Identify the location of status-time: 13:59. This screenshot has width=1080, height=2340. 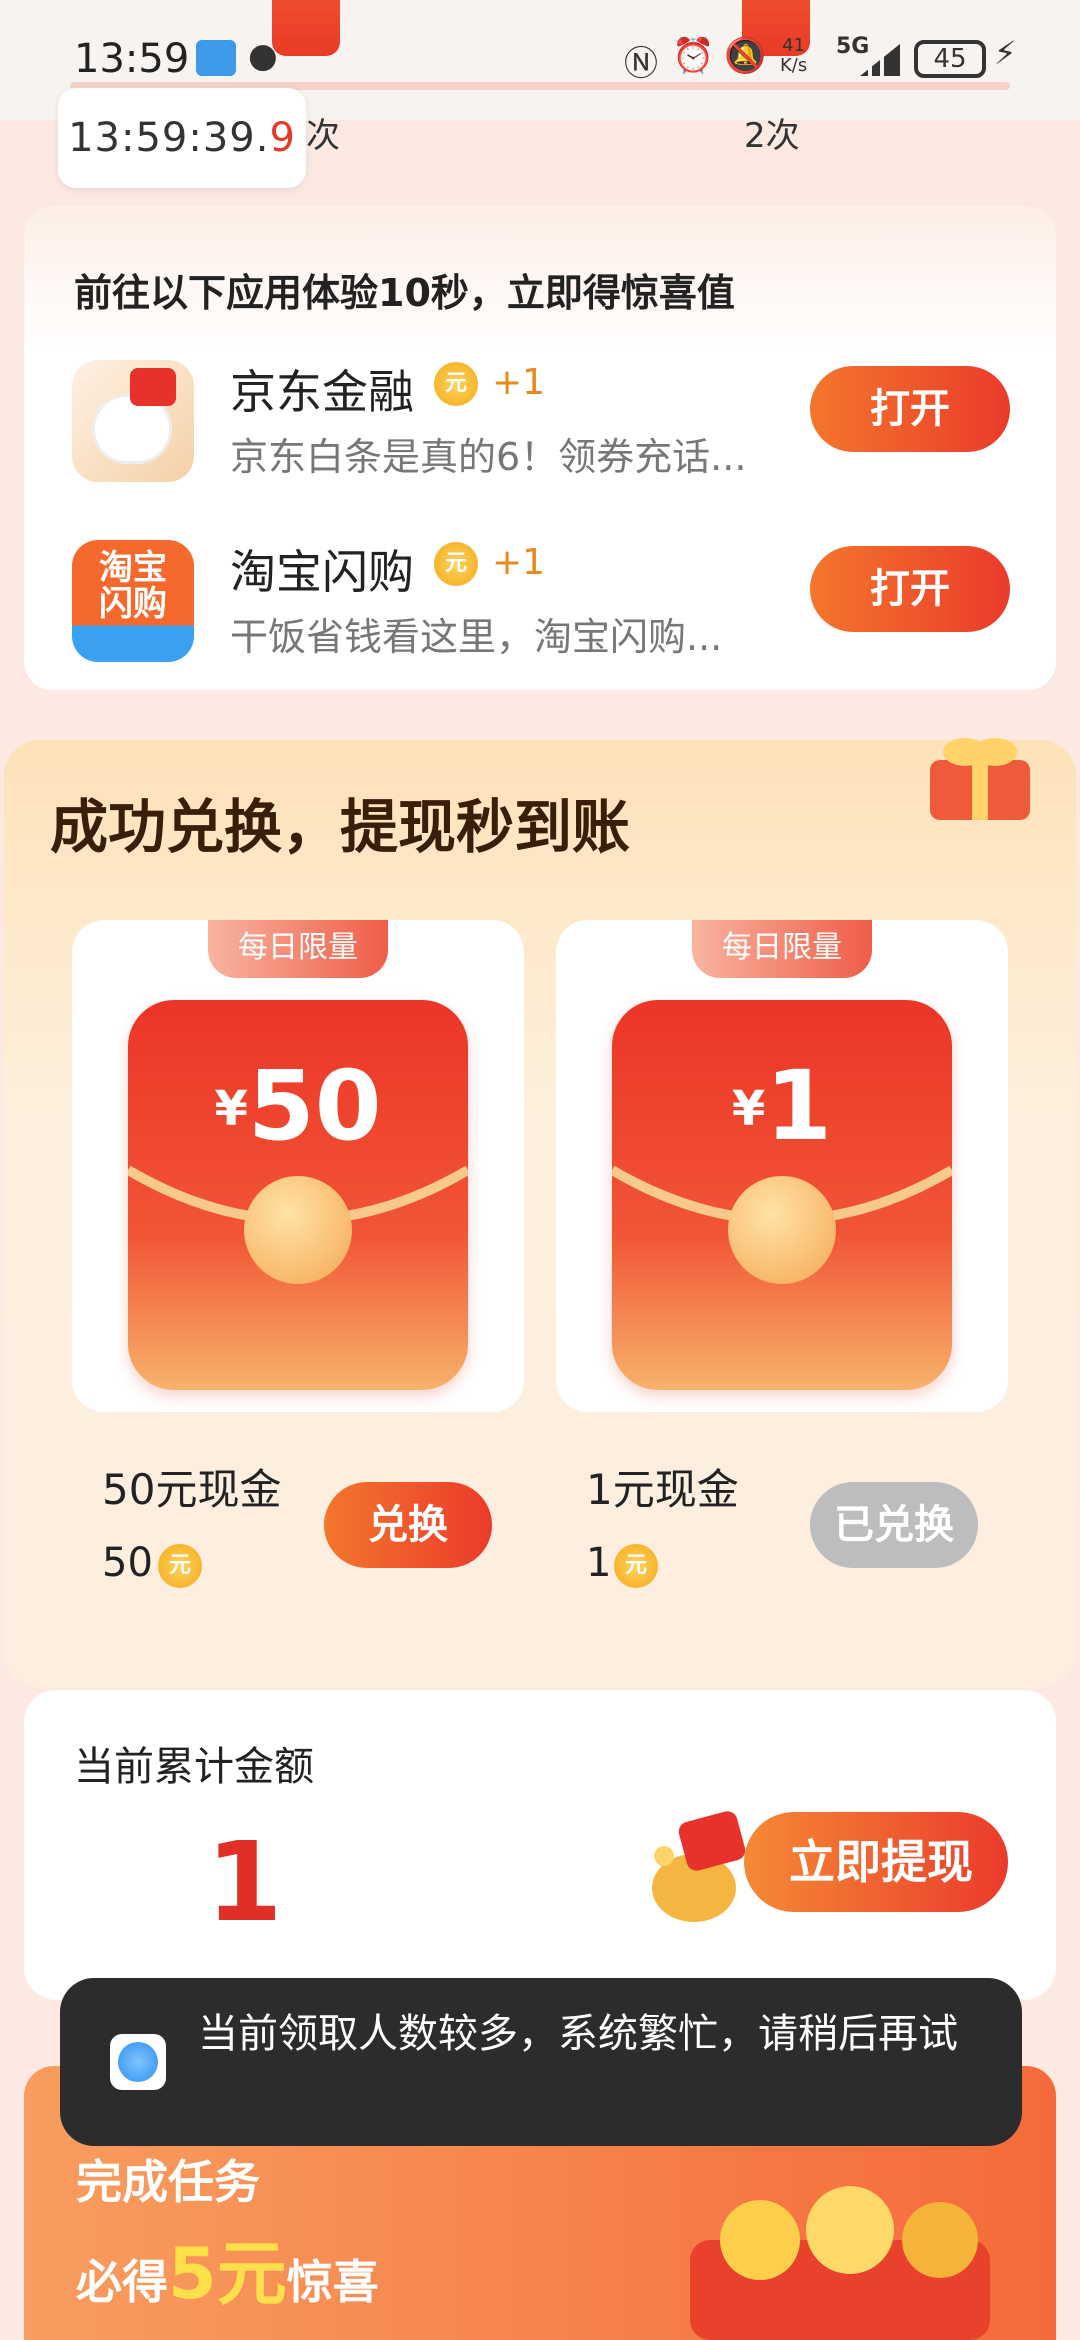
(132, 59).